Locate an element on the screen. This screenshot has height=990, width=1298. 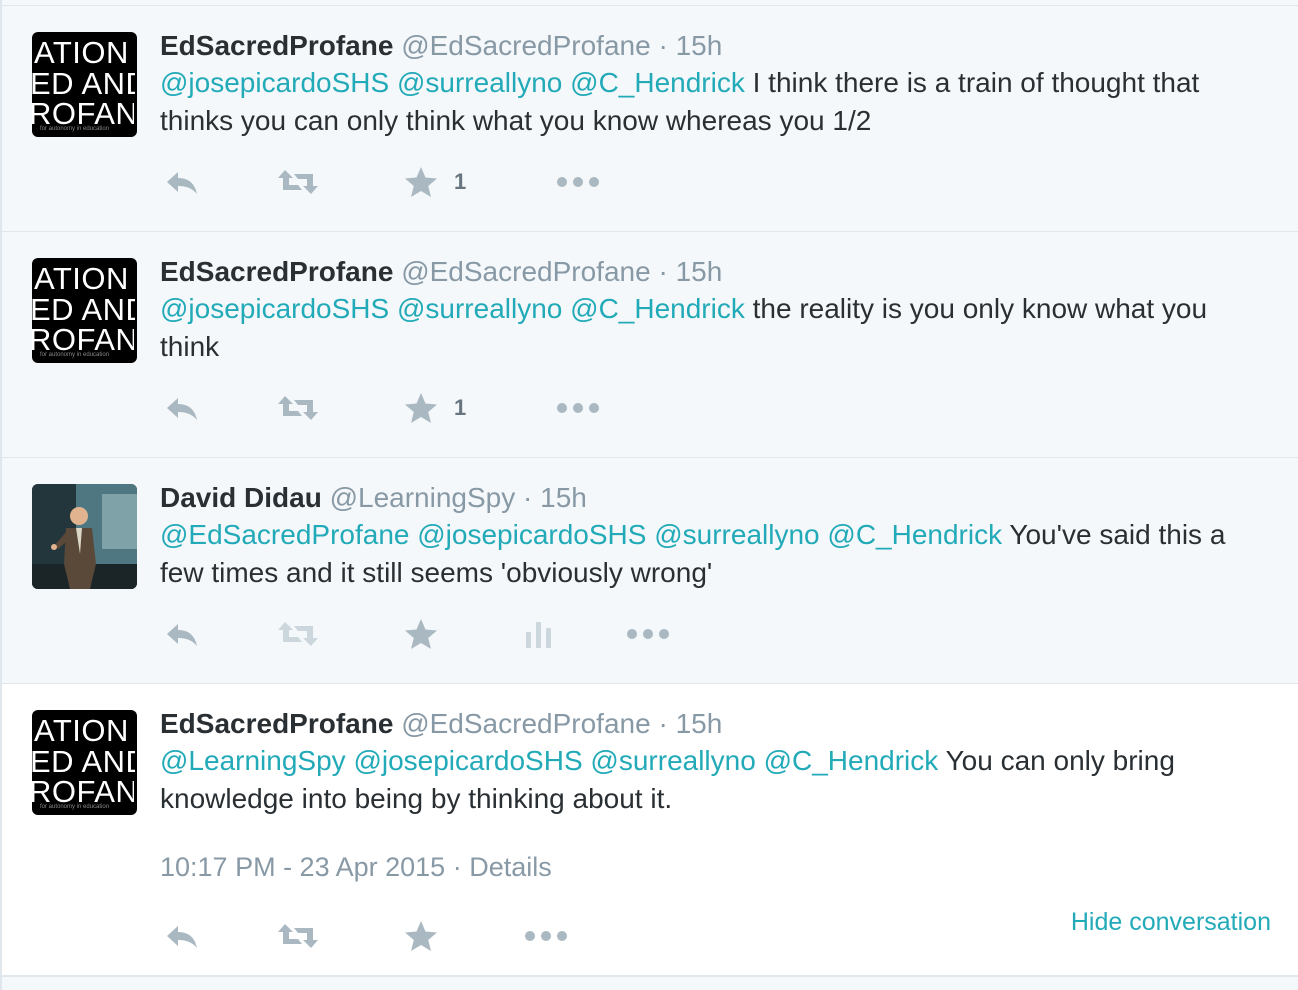
fullname: David Didau is located at coordinates (241, 497).